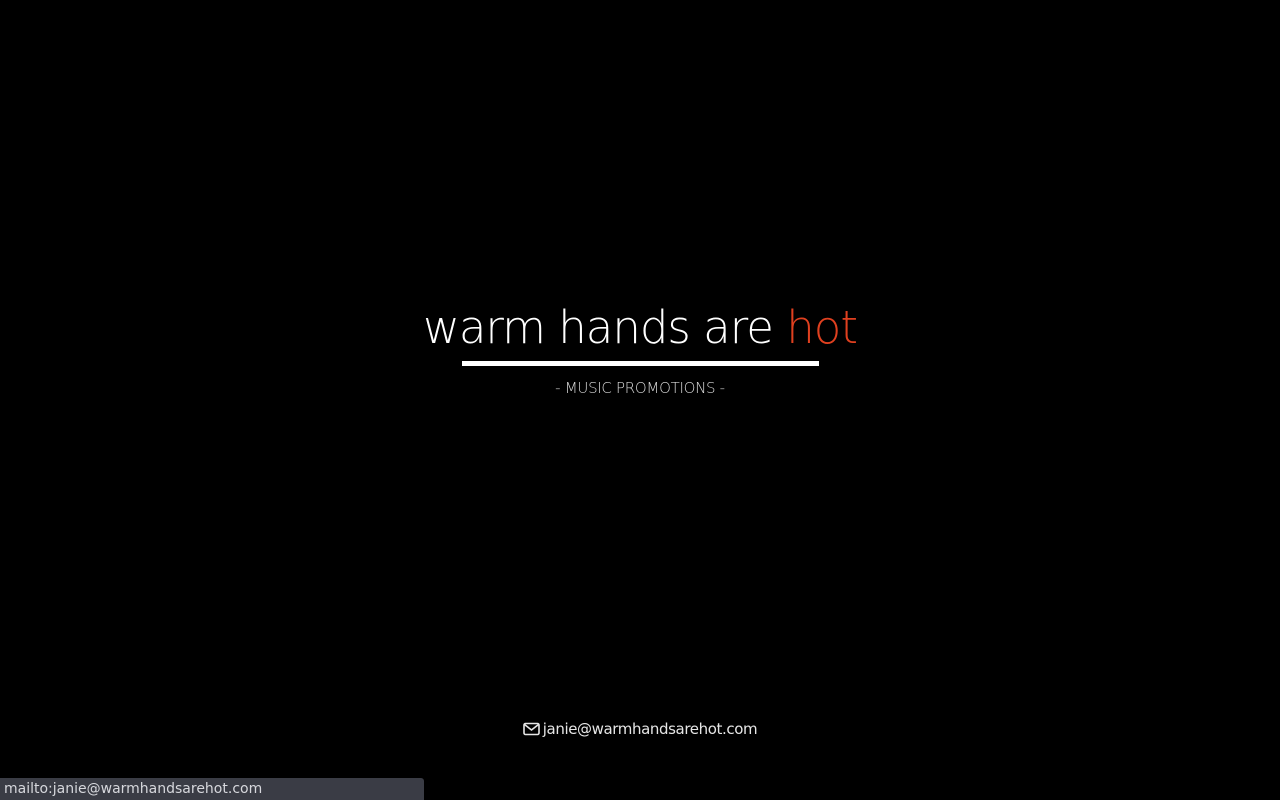 This screenshot has height=800, width=1280. Describe the element at coordinates (822, 327) in the screenshot. I see `site-title-accent: hot` at that location.